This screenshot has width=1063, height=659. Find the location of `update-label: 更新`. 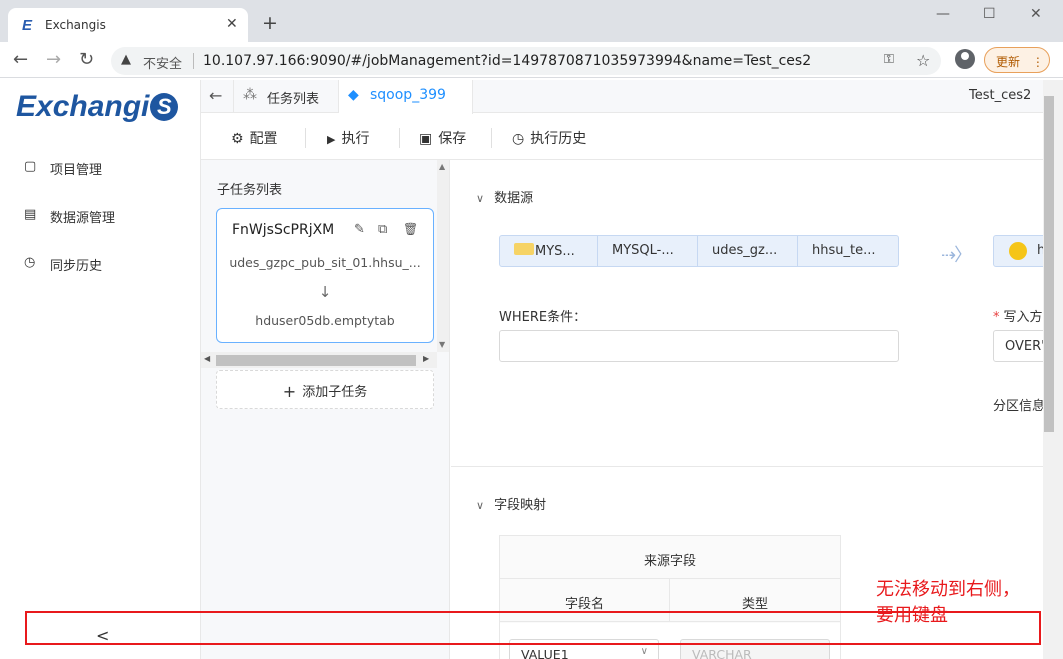

update-label: 更新 is located at coordinates (1008, 62).